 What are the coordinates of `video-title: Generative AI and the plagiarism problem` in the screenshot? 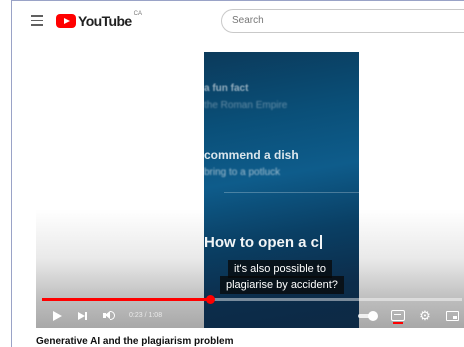 It's located at (134, 341).